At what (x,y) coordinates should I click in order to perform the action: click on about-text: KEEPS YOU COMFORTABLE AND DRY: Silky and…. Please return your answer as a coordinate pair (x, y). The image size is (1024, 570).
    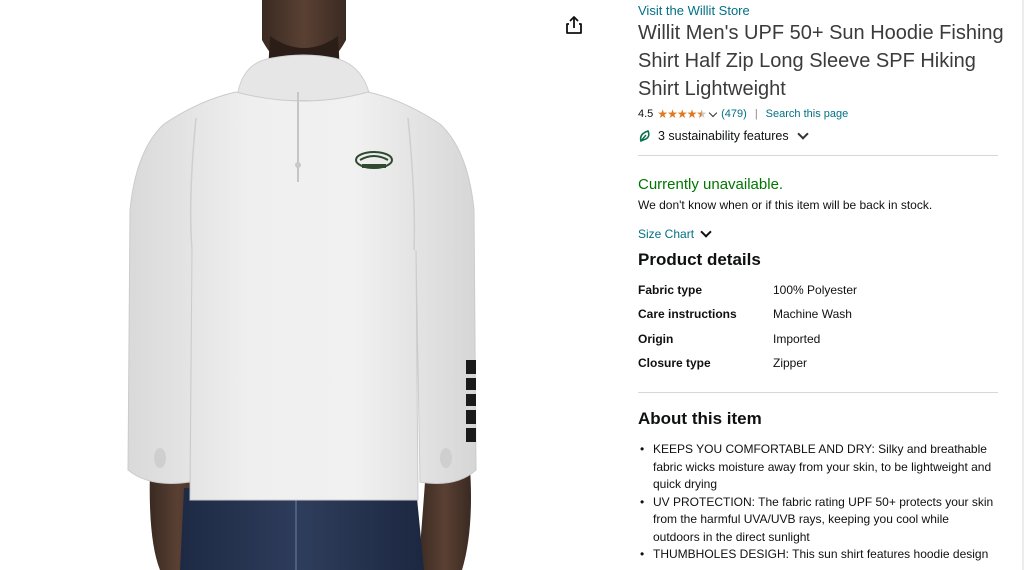
    Looking at the image, I should click on (822, 466).